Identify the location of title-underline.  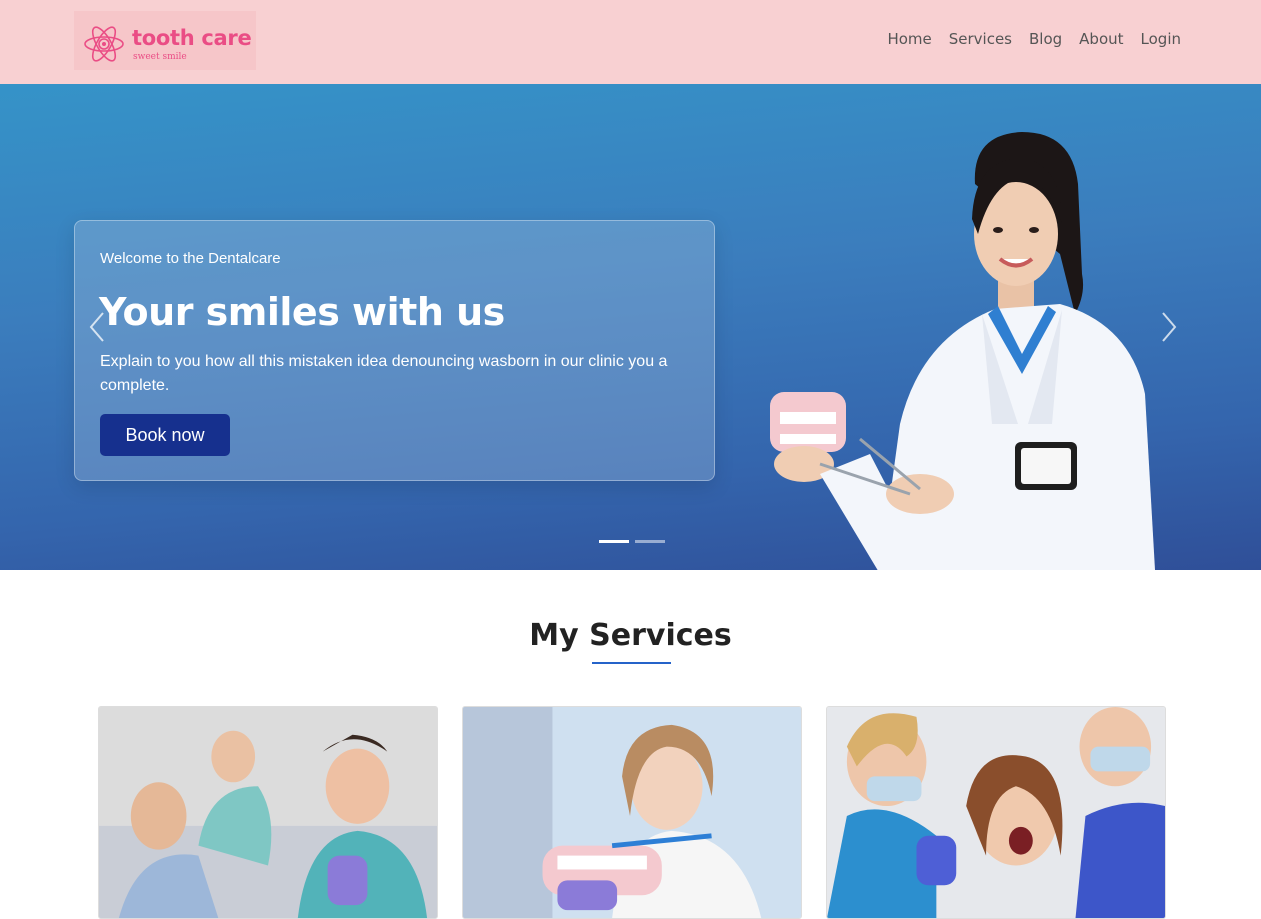
(631, 663).